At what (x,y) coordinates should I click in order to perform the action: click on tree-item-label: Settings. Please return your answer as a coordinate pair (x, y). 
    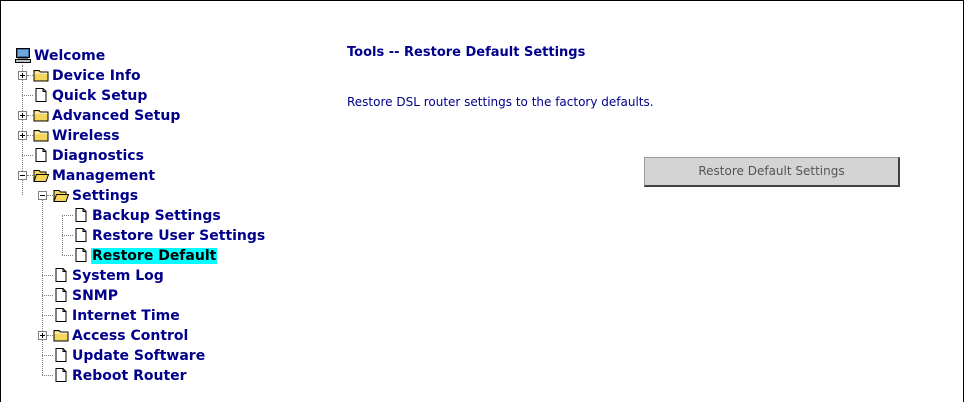
    Looking at the image, I should click on (105, 196).